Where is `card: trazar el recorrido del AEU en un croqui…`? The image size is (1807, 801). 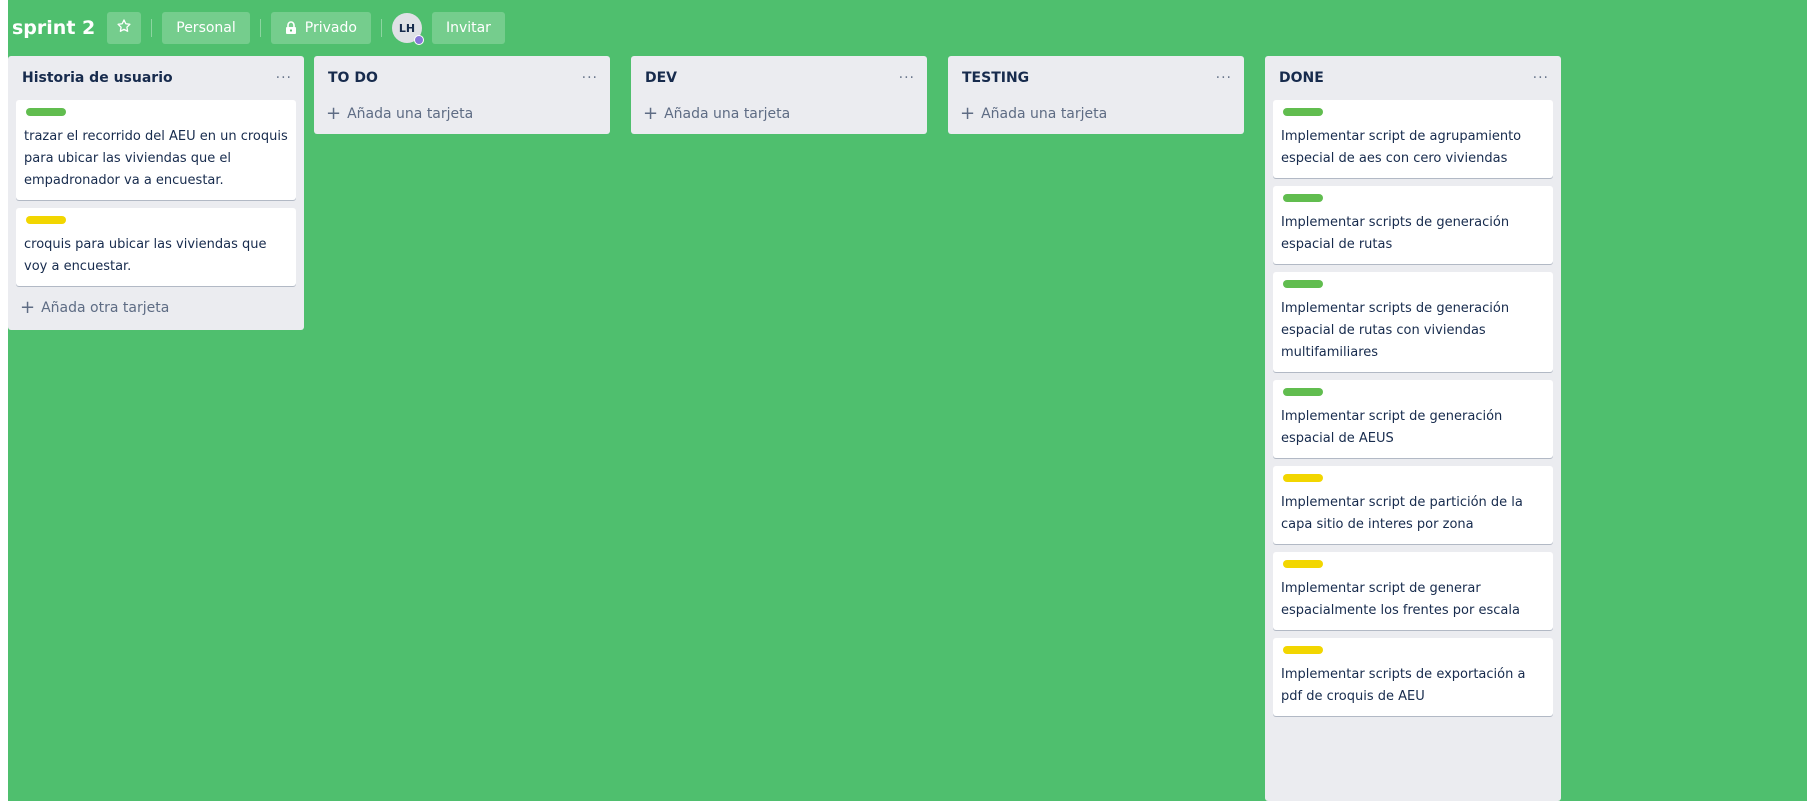
card: trazar el recorrido del AEU en un croqui… is located at coordinates (156, 150).